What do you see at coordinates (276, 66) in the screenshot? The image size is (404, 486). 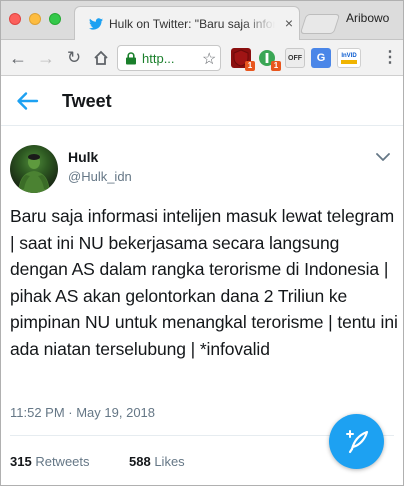 I see `ghostery-badge: 1` at bounding box center [276, 66].